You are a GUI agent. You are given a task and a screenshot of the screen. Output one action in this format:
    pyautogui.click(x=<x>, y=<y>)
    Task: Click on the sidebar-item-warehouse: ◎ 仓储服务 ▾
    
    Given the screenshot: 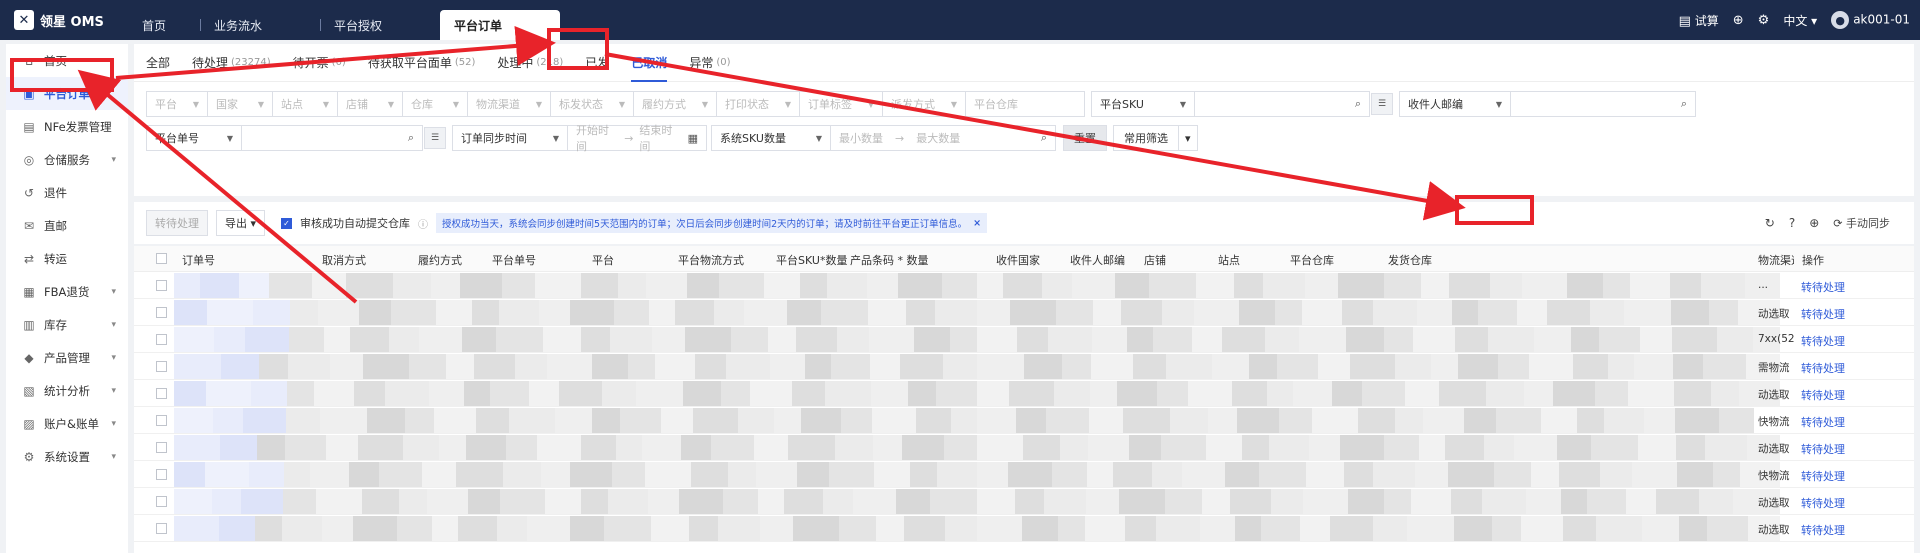 What is the action you would take?
    pyautogui.click(x=67, y=159)
    